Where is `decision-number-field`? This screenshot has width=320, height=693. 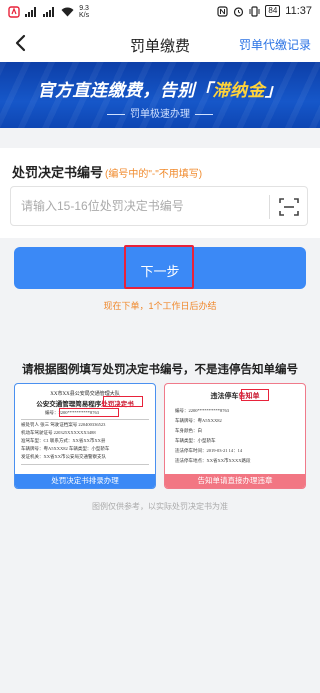
decision-number-field is located at coordinates (159, 206).